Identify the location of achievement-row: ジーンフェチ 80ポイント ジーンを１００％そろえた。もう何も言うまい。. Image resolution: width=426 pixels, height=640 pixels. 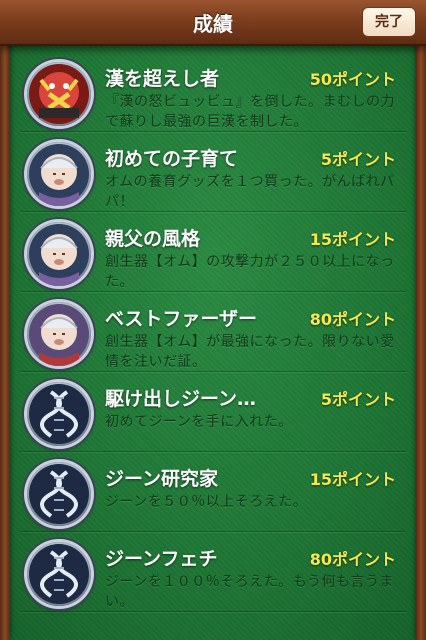
(213, 572).